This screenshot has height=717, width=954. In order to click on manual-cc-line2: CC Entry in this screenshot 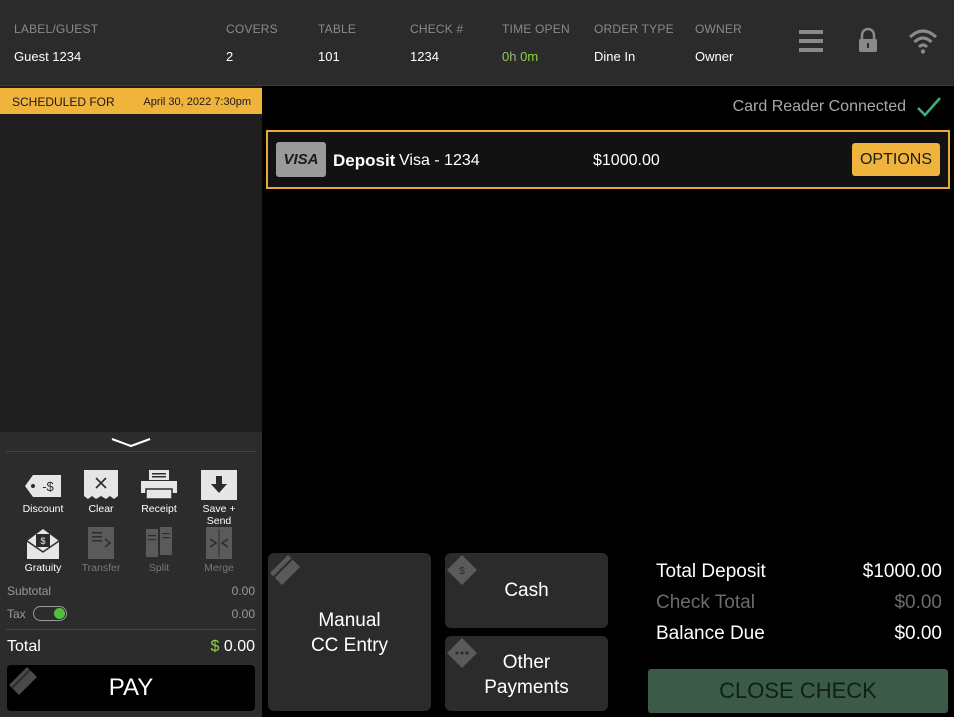, I will do `click(349, 645)`.